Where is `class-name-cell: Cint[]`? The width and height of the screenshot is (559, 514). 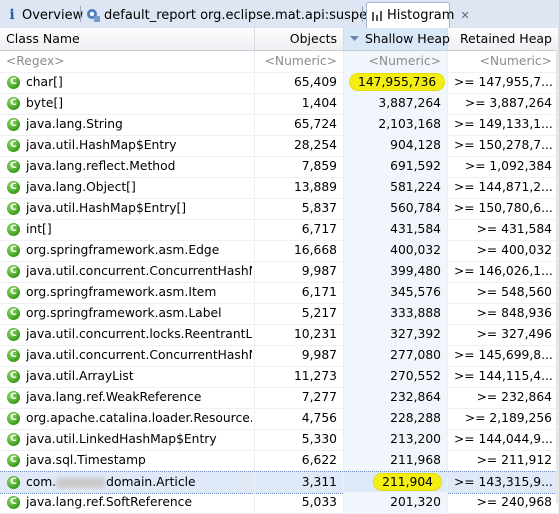 class-name-cell: Cint[] is located at coordinates (127, 229).